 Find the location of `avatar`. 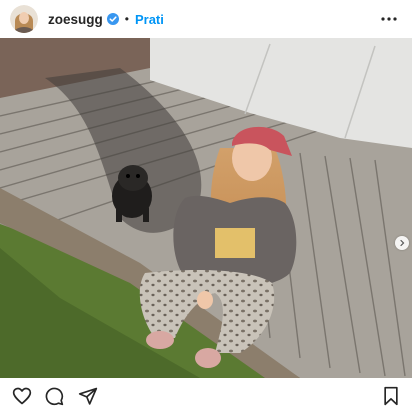

avatar is located at coordinates (24, 19).